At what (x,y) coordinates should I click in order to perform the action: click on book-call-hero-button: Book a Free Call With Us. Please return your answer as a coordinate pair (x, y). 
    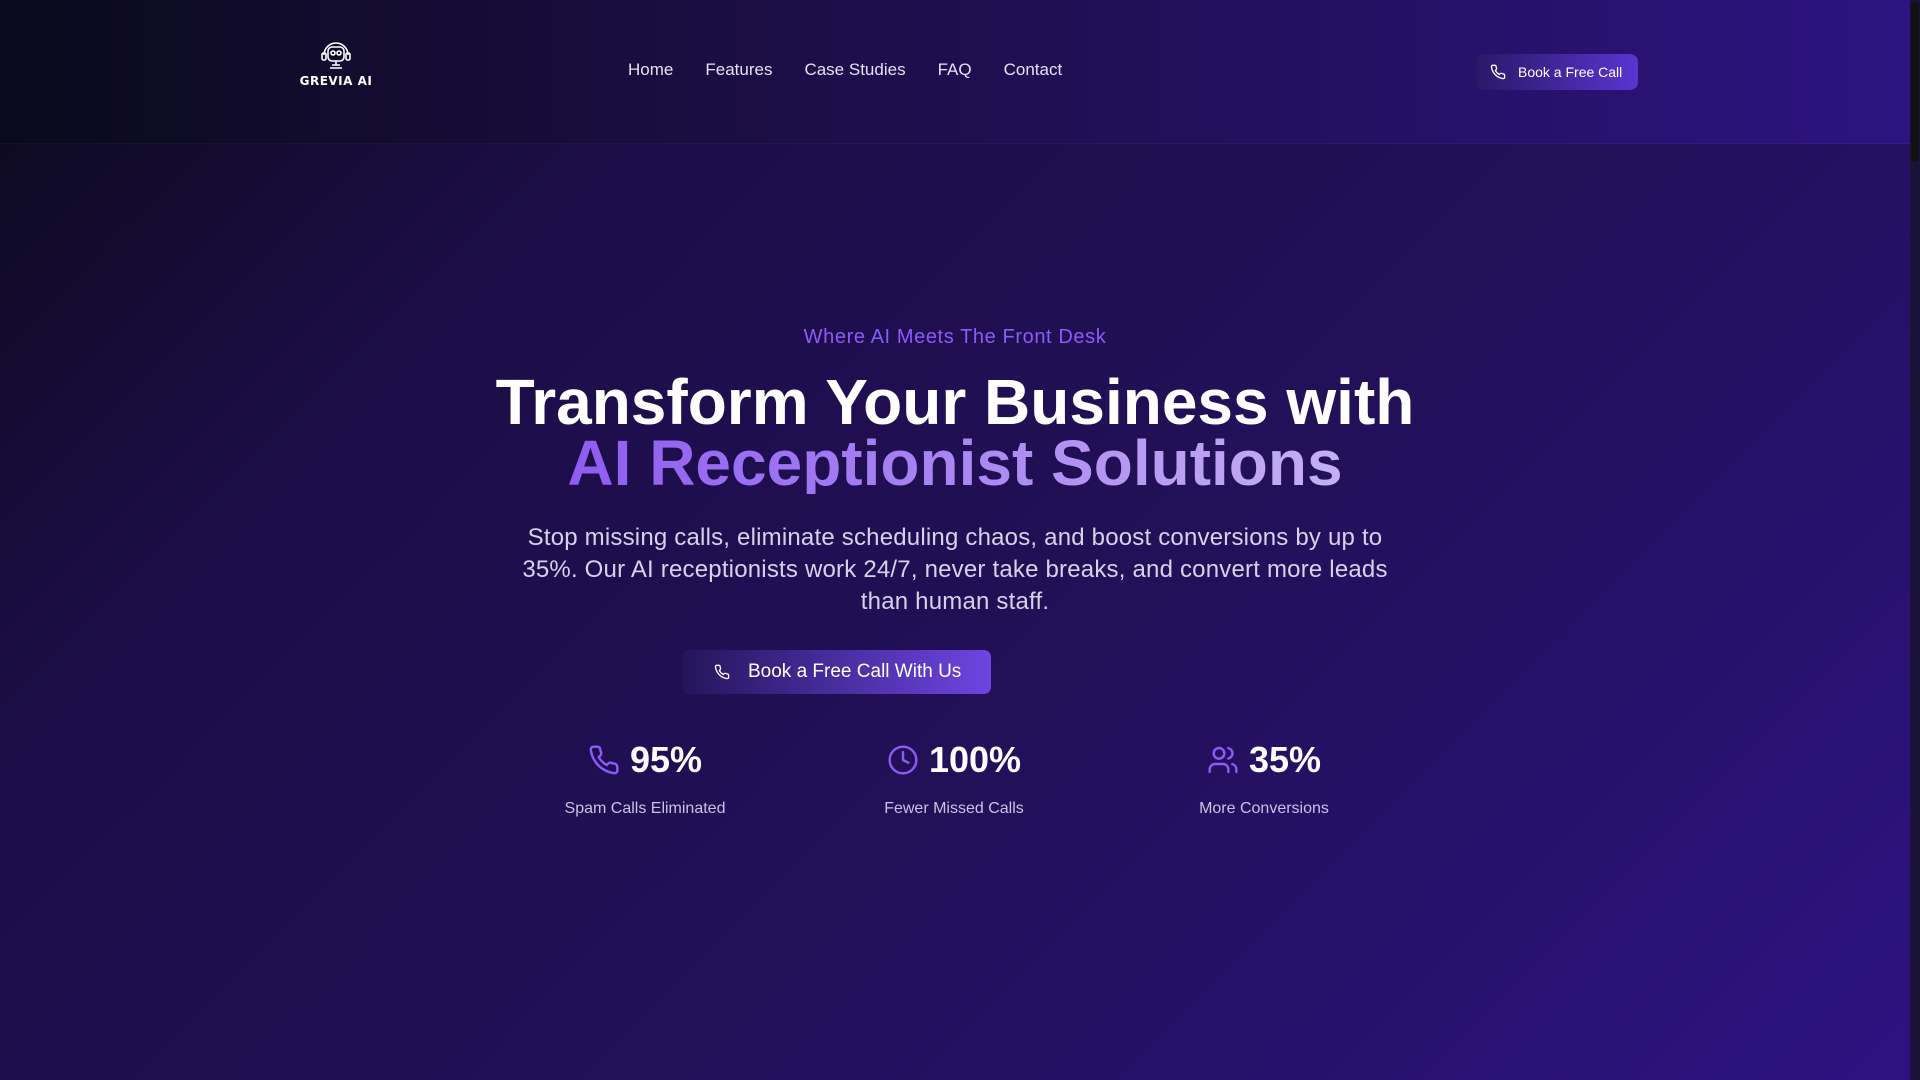
    Looking at the image, I should click on (836, 672).